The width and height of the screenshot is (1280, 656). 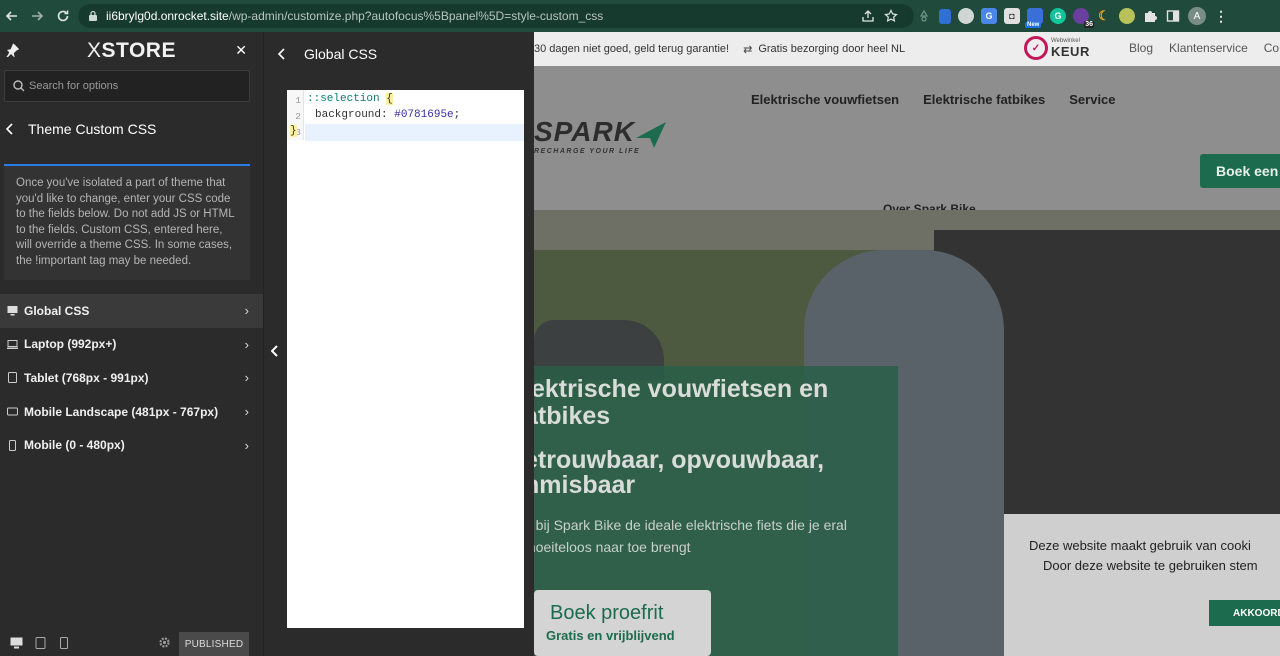 I want to click on proefrit-title: Boek proefrit, so click(x=607, y=613).